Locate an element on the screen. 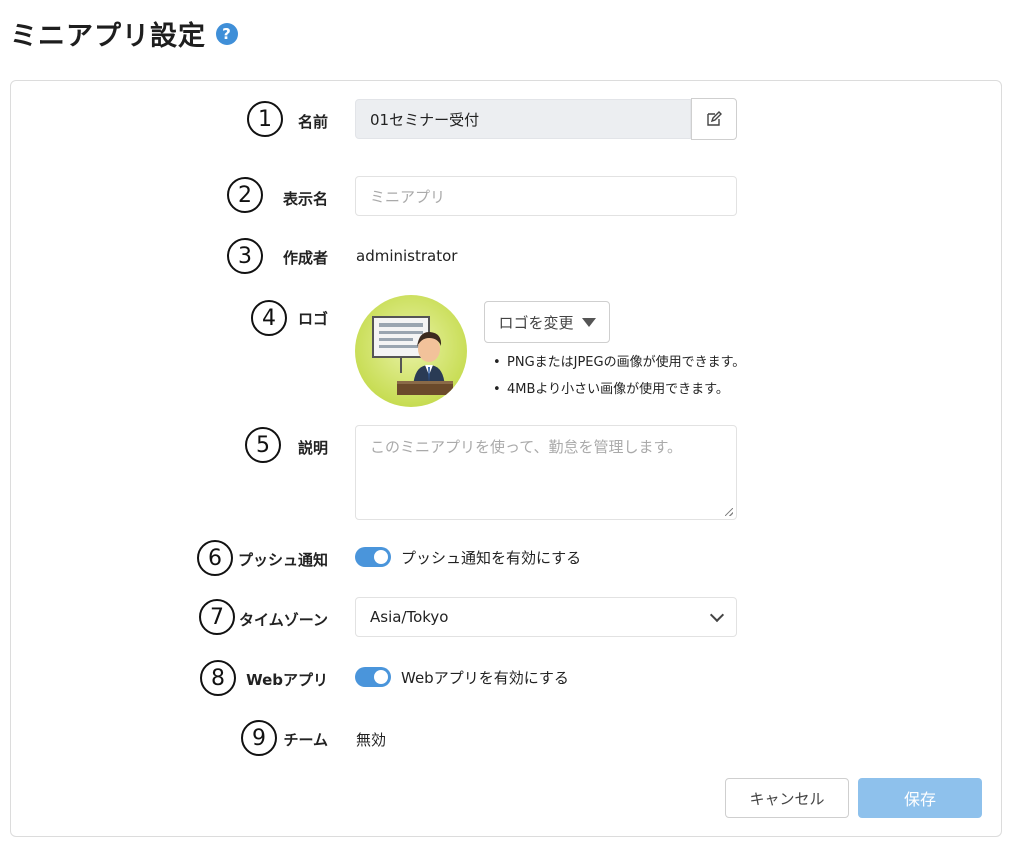 The image size is (1024, 846). page-title: ミニアプリ設定 ? is located at coordinates (124, 33).